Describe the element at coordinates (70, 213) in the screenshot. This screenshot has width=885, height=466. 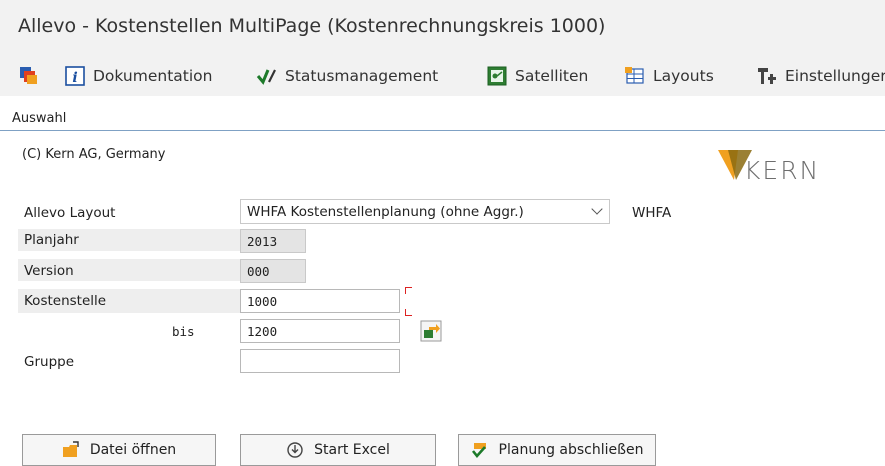
I see `allevo-layout-label: Allevo Layout` at that location.